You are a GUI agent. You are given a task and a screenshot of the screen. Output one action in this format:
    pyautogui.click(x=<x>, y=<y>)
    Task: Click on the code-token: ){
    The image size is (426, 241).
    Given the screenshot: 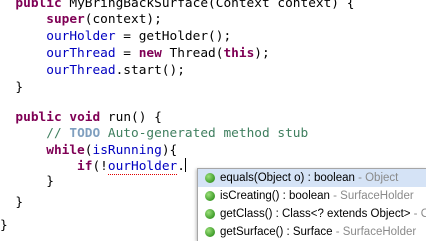 What is the action you would take?
    pyautogui.click(x=169, y=150)
    